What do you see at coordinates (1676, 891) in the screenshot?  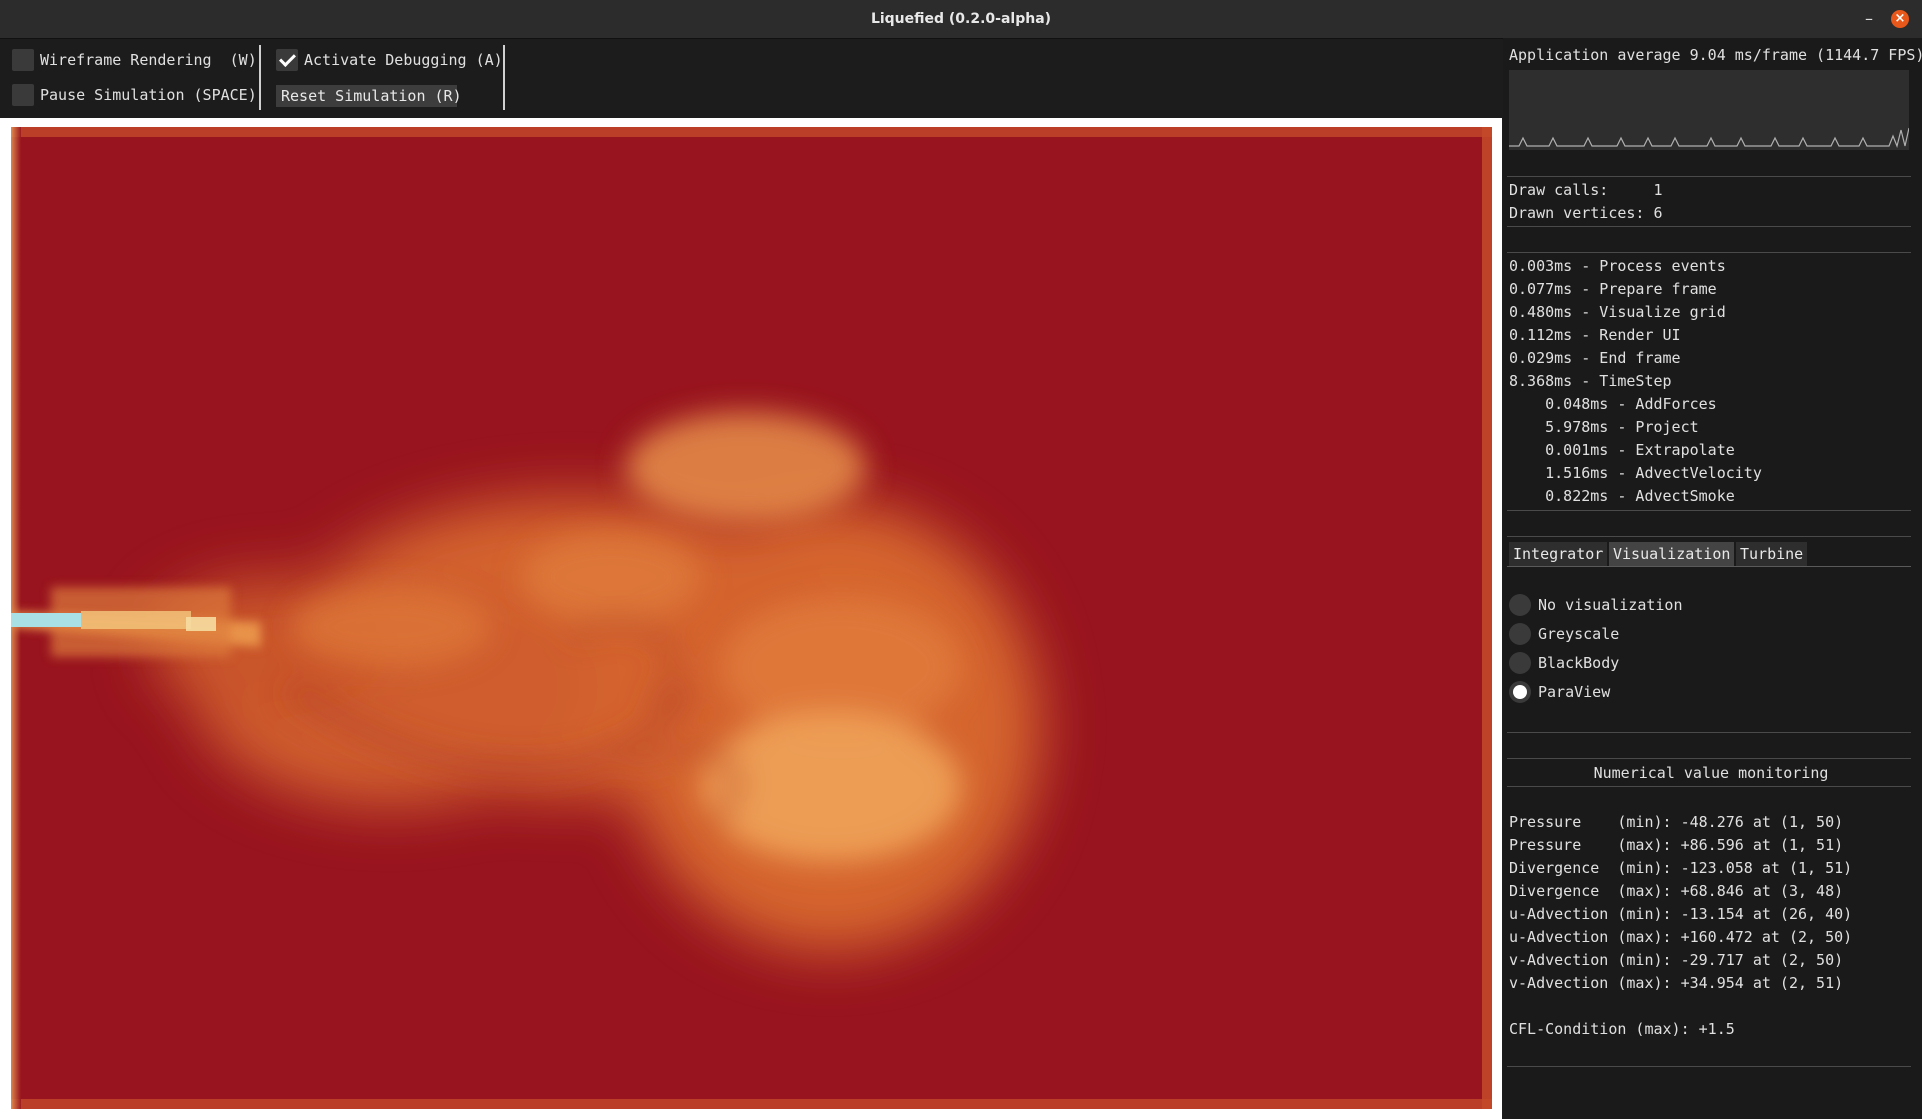 I see `monitor-row: Divergence (max): +68.846 at (3, 48)` at bounding box center [1676, 891].